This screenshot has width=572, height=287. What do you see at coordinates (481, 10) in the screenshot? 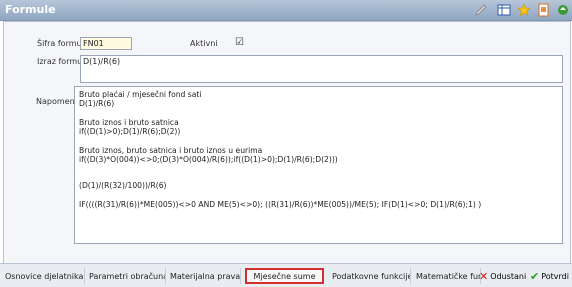
I see `edit-icon` at bounding box center [481, 10].